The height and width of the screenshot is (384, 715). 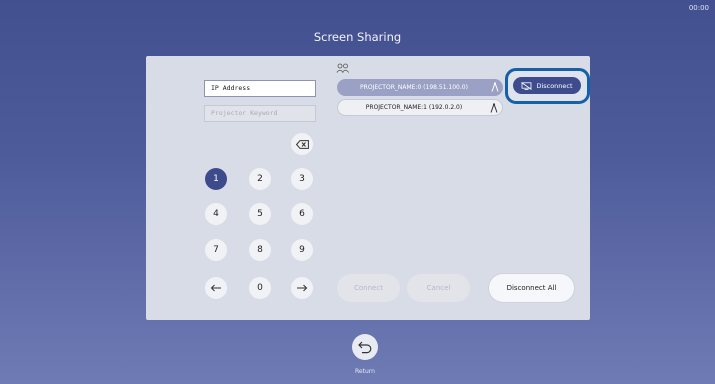 I want to click on disconnect-all-button: Disconnect All, so click(x=531, y=288).